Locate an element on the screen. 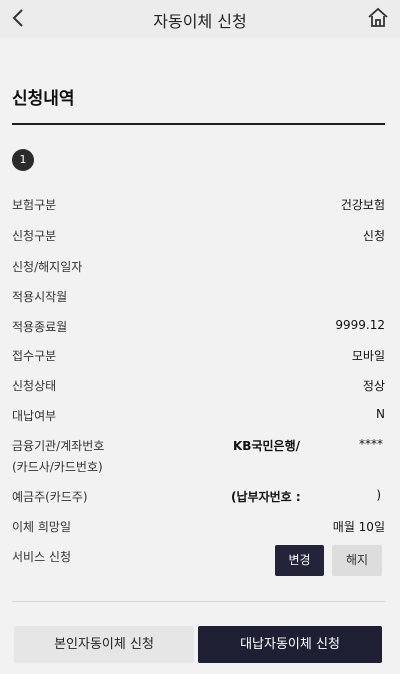  detail-value: 건강보험 is located at coordinates (362, 205).